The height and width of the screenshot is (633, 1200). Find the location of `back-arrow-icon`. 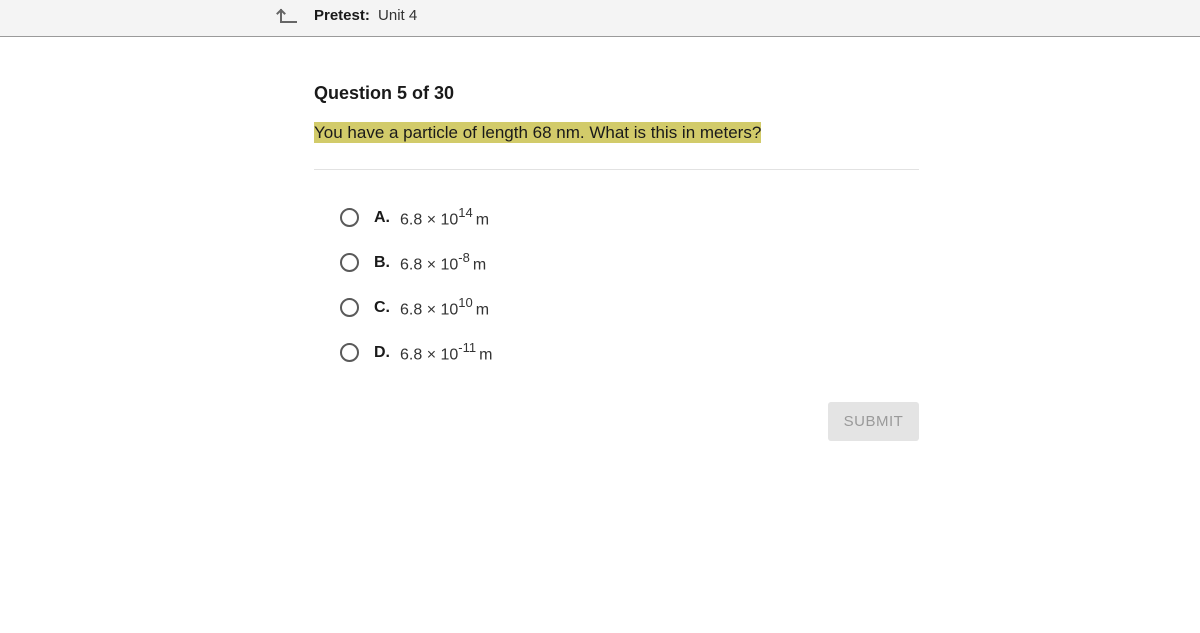

back-arrow-icon is located at coordinates (287, 15).